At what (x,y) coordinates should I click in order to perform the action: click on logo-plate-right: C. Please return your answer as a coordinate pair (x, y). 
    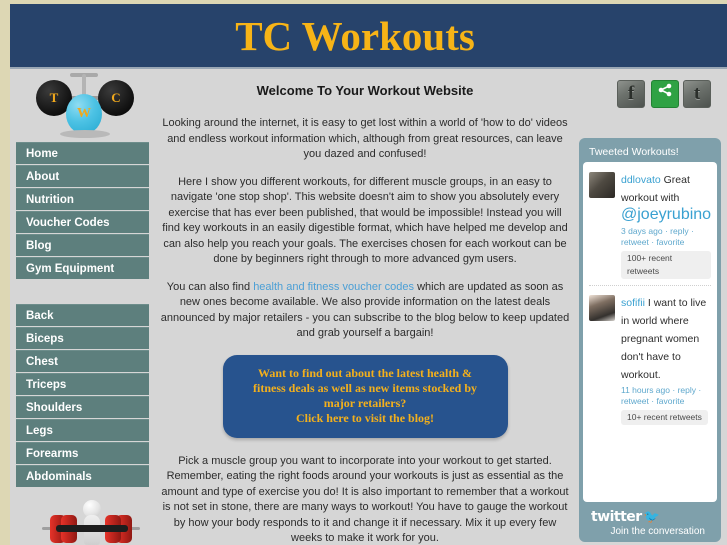
    Looking at the image, I should click on (116, 98).